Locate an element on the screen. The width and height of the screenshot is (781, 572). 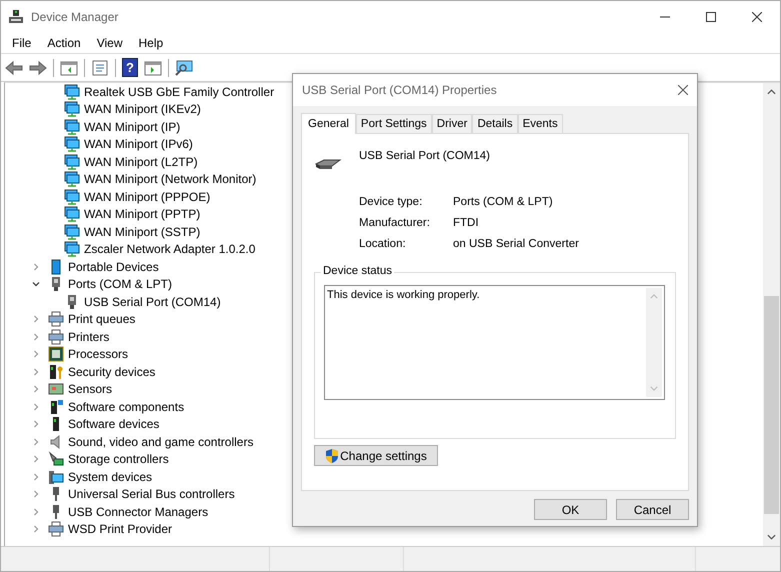
menu-item: View is located at coordinates (109, 43).